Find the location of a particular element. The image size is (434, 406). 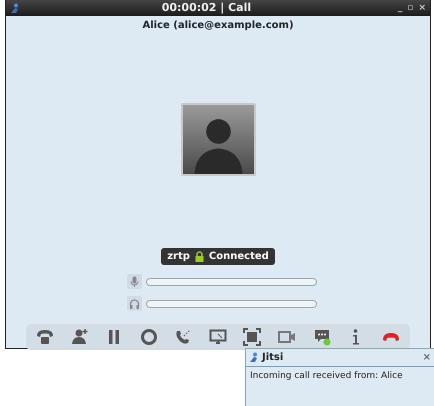

fullscreen-icon is located at coordinates (252, 337).